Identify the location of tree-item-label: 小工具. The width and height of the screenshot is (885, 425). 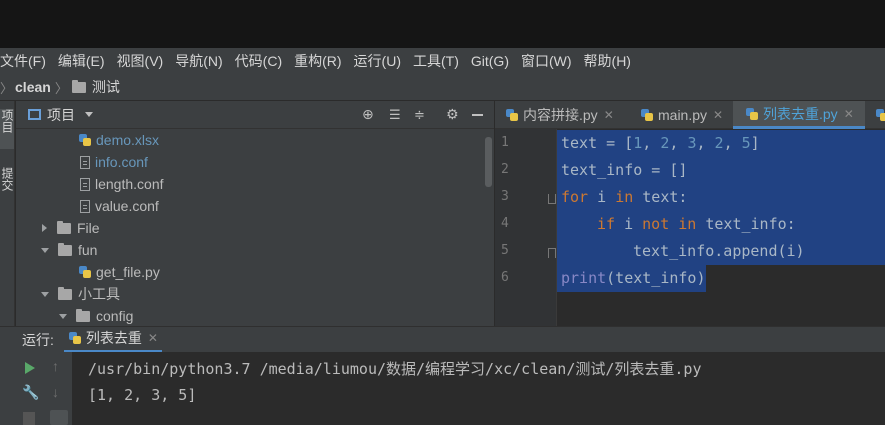
(99, 294).